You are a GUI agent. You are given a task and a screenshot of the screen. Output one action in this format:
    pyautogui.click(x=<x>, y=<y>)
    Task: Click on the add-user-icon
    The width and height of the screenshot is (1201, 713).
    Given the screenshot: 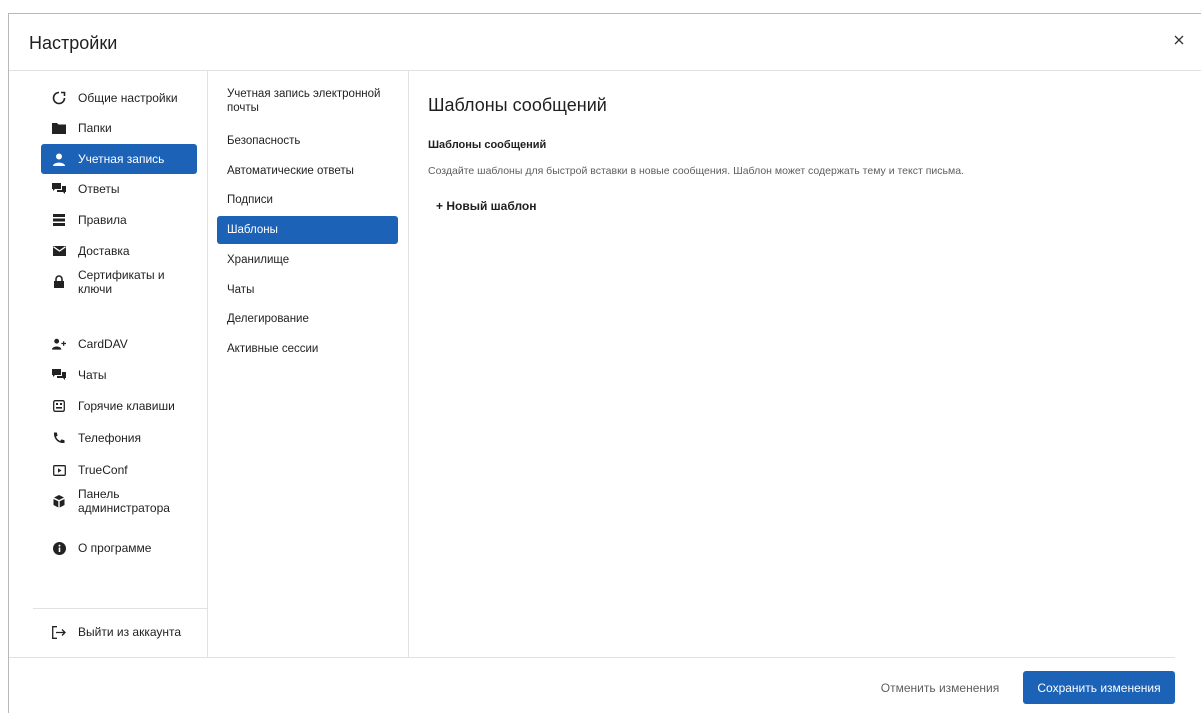 What is the action you would take?
    pyautogui.click(x=59, y=344)
    